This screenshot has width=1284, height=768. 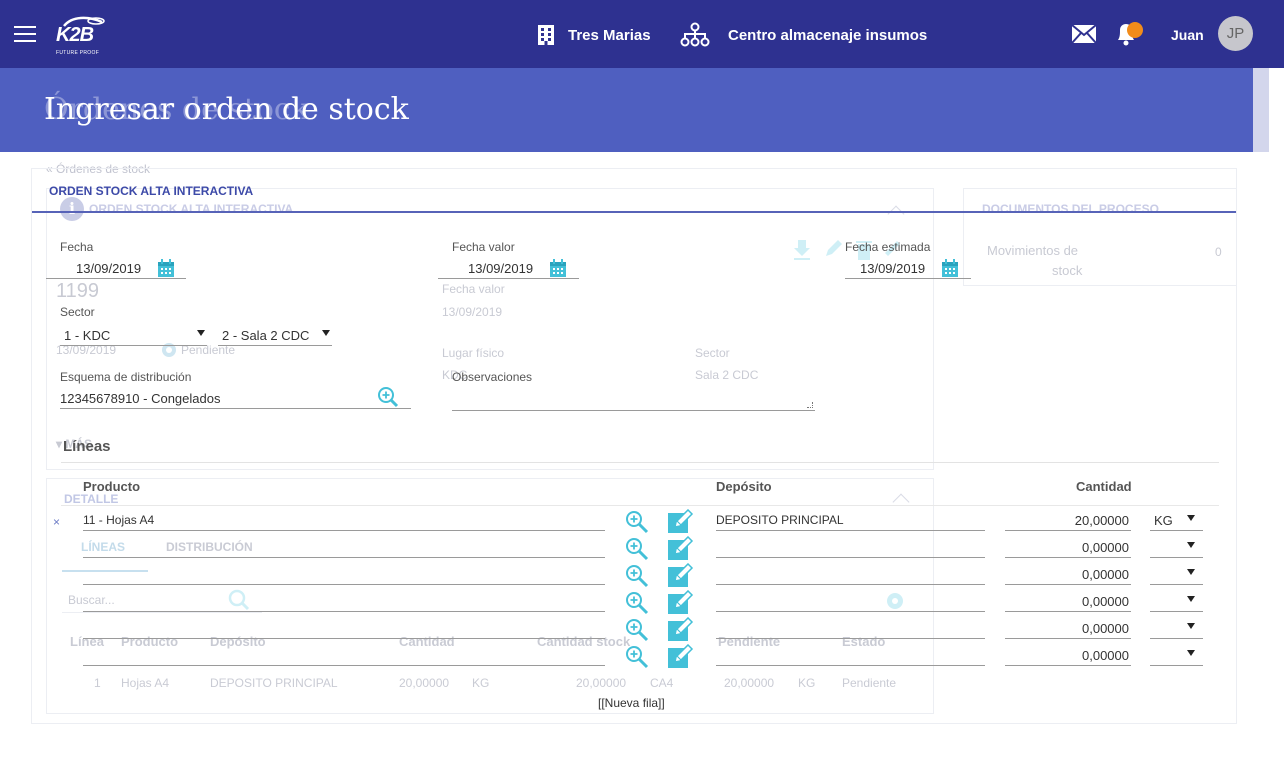 I want to click on logo-text: K2B, so click(x=75, y=35).